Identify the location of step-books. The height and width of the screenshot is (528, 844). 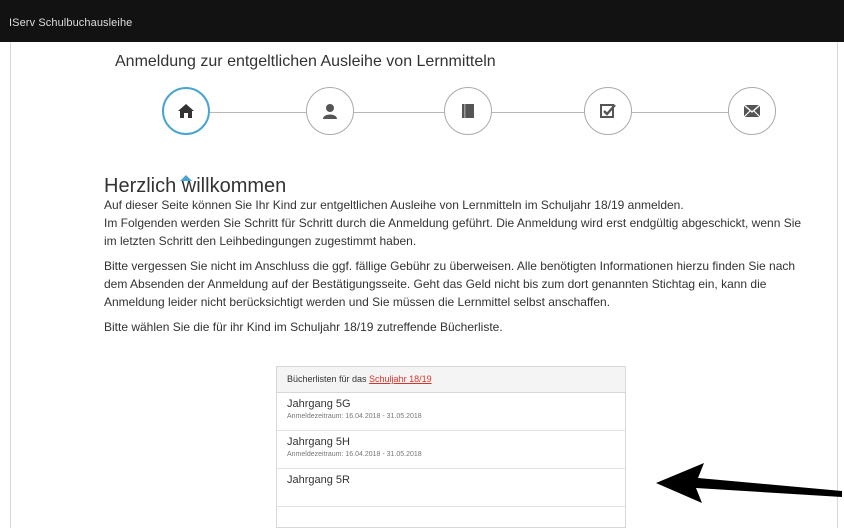
(468, 111).